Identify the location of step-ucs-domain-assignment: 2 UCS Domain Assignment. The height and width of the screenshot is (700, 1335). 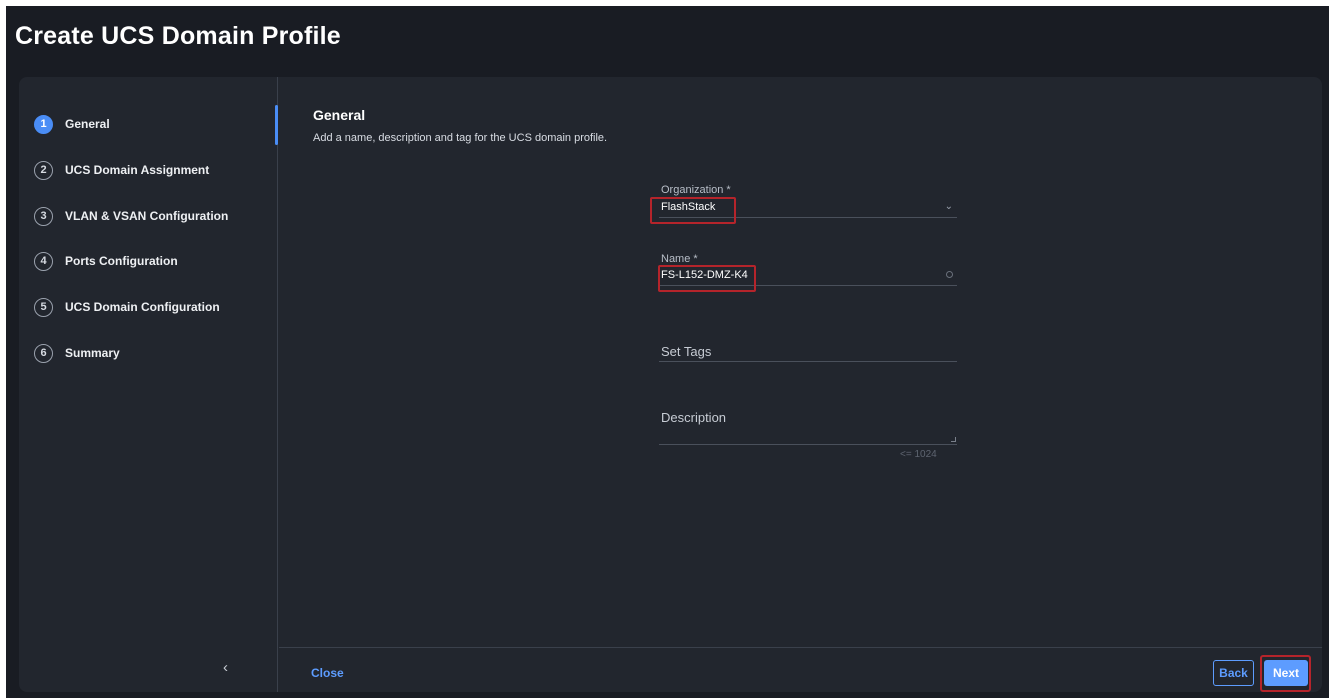
(121, 170).